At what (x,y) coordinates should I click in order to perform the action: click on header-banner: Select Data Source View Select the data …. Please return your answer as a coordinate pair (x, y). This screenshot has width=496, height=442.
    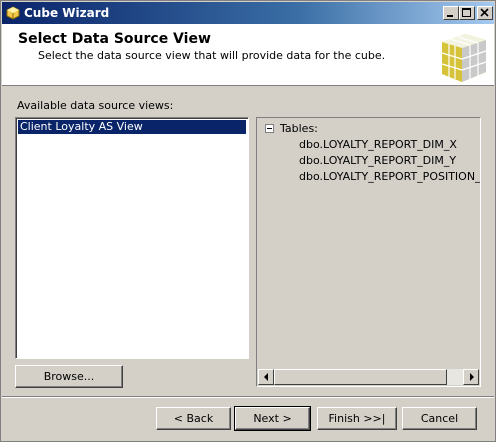
    Looking at the image, I should click on (248, 55).